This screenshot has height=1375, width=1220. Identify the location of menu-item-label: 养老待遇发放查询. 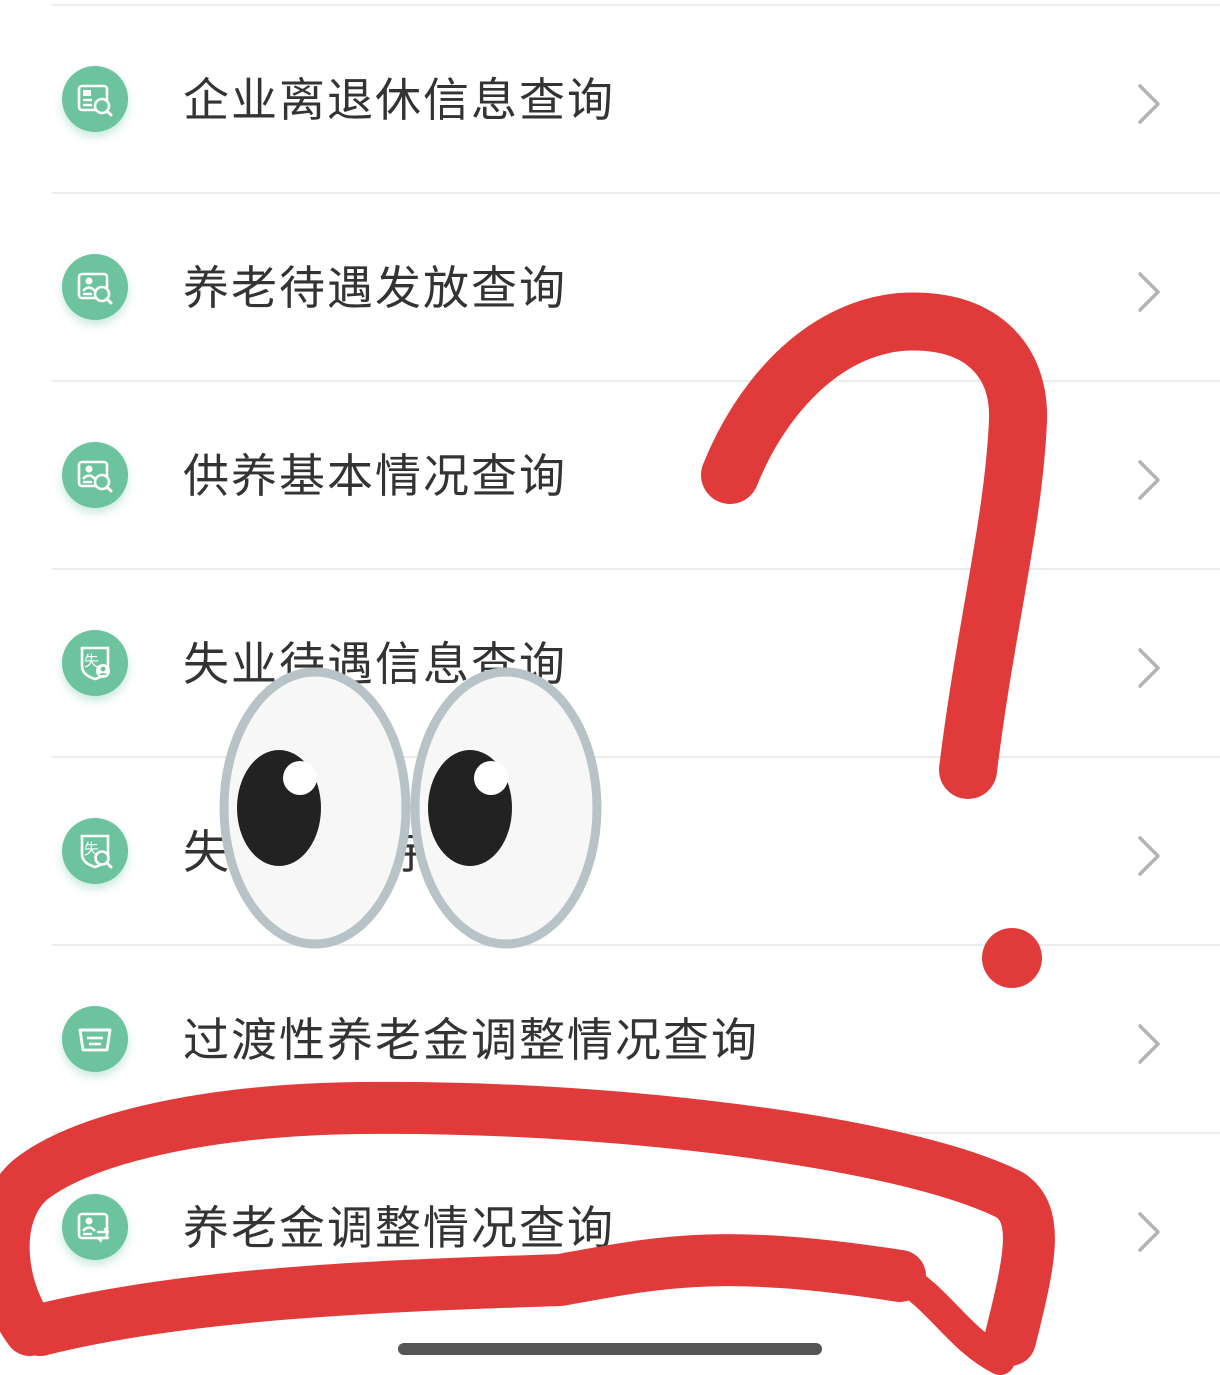
(375, 288).